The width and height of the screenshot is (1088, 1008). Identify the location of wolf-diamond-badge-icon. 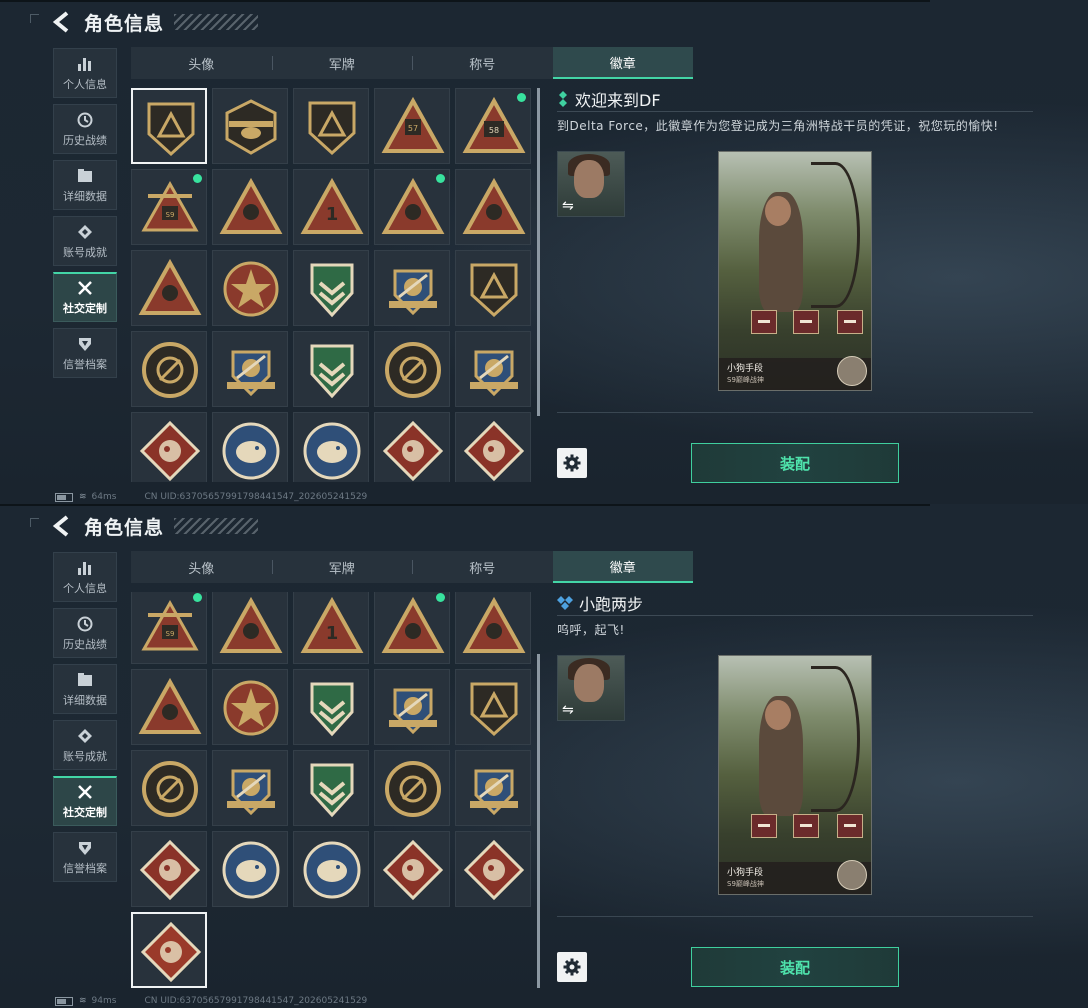
(170, 451).